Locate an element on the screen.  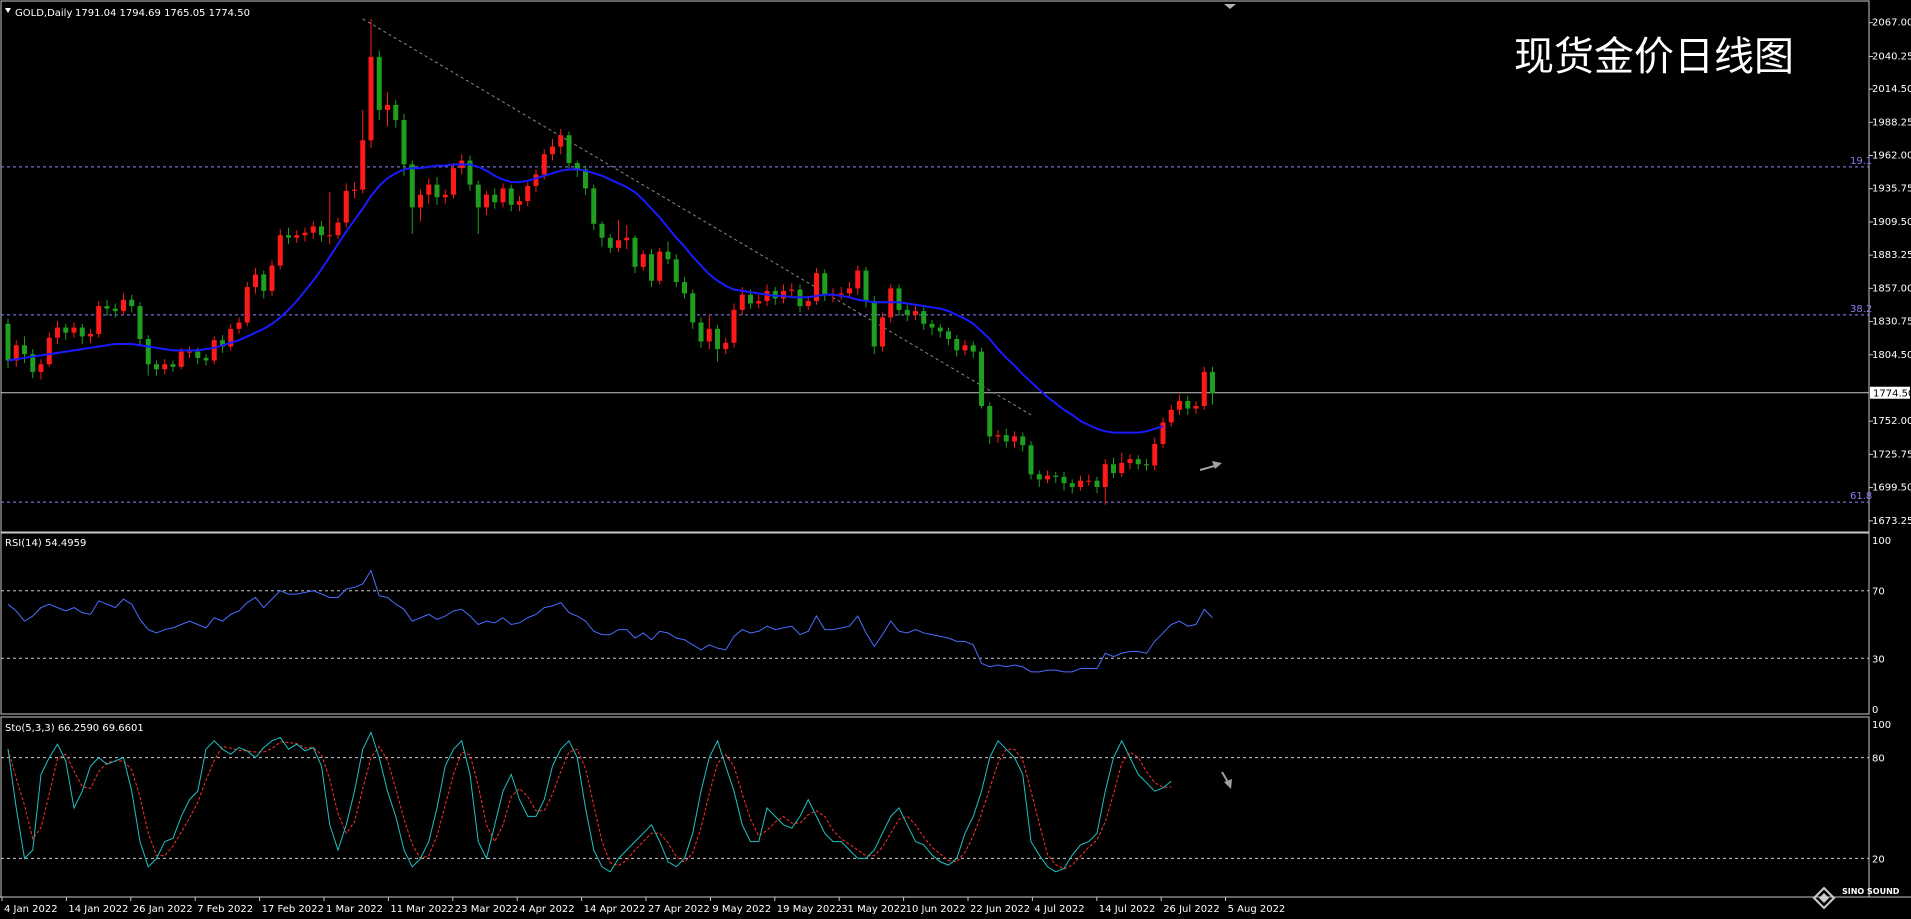
fib-level-label: 38.2 is located at coordinates (1861, 309).